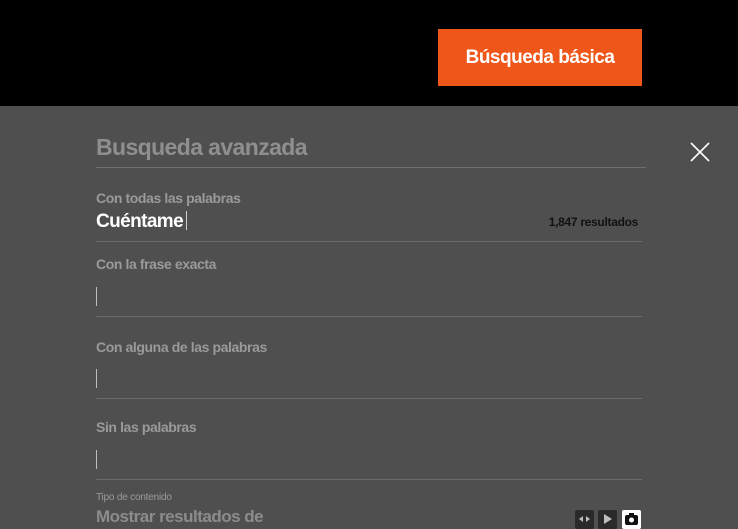  What do you see at coordinates (146, 427) in the screenshot?
I see `without-words-label: Sin las palabras` at bounding box center [146, 427].